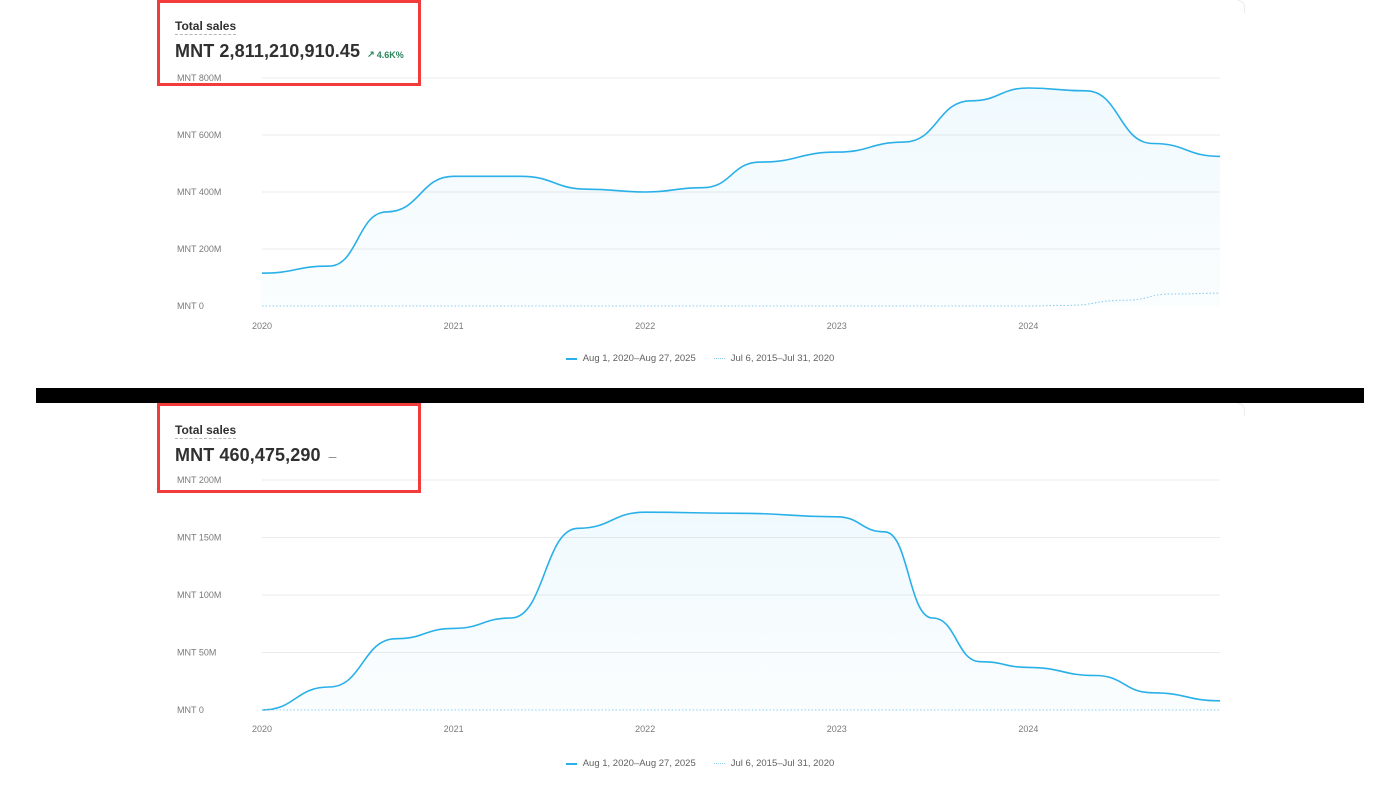 This screenshot has width=1400, height=790. Describe the element at coordinates (371, 54) in the screenshot. I see `arrow-up-right-icon: ↗` at that location.